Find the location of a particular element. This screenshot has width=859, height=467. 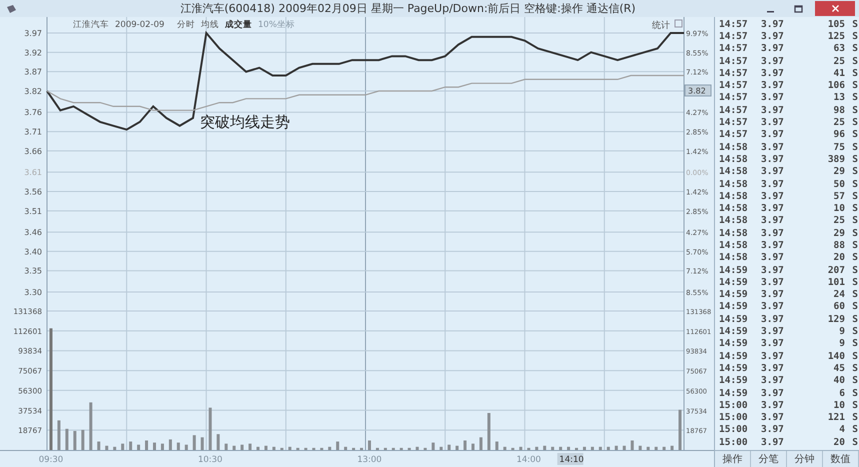

chart-header-text: 江淮汽车 is located at coordinates (91, 25).